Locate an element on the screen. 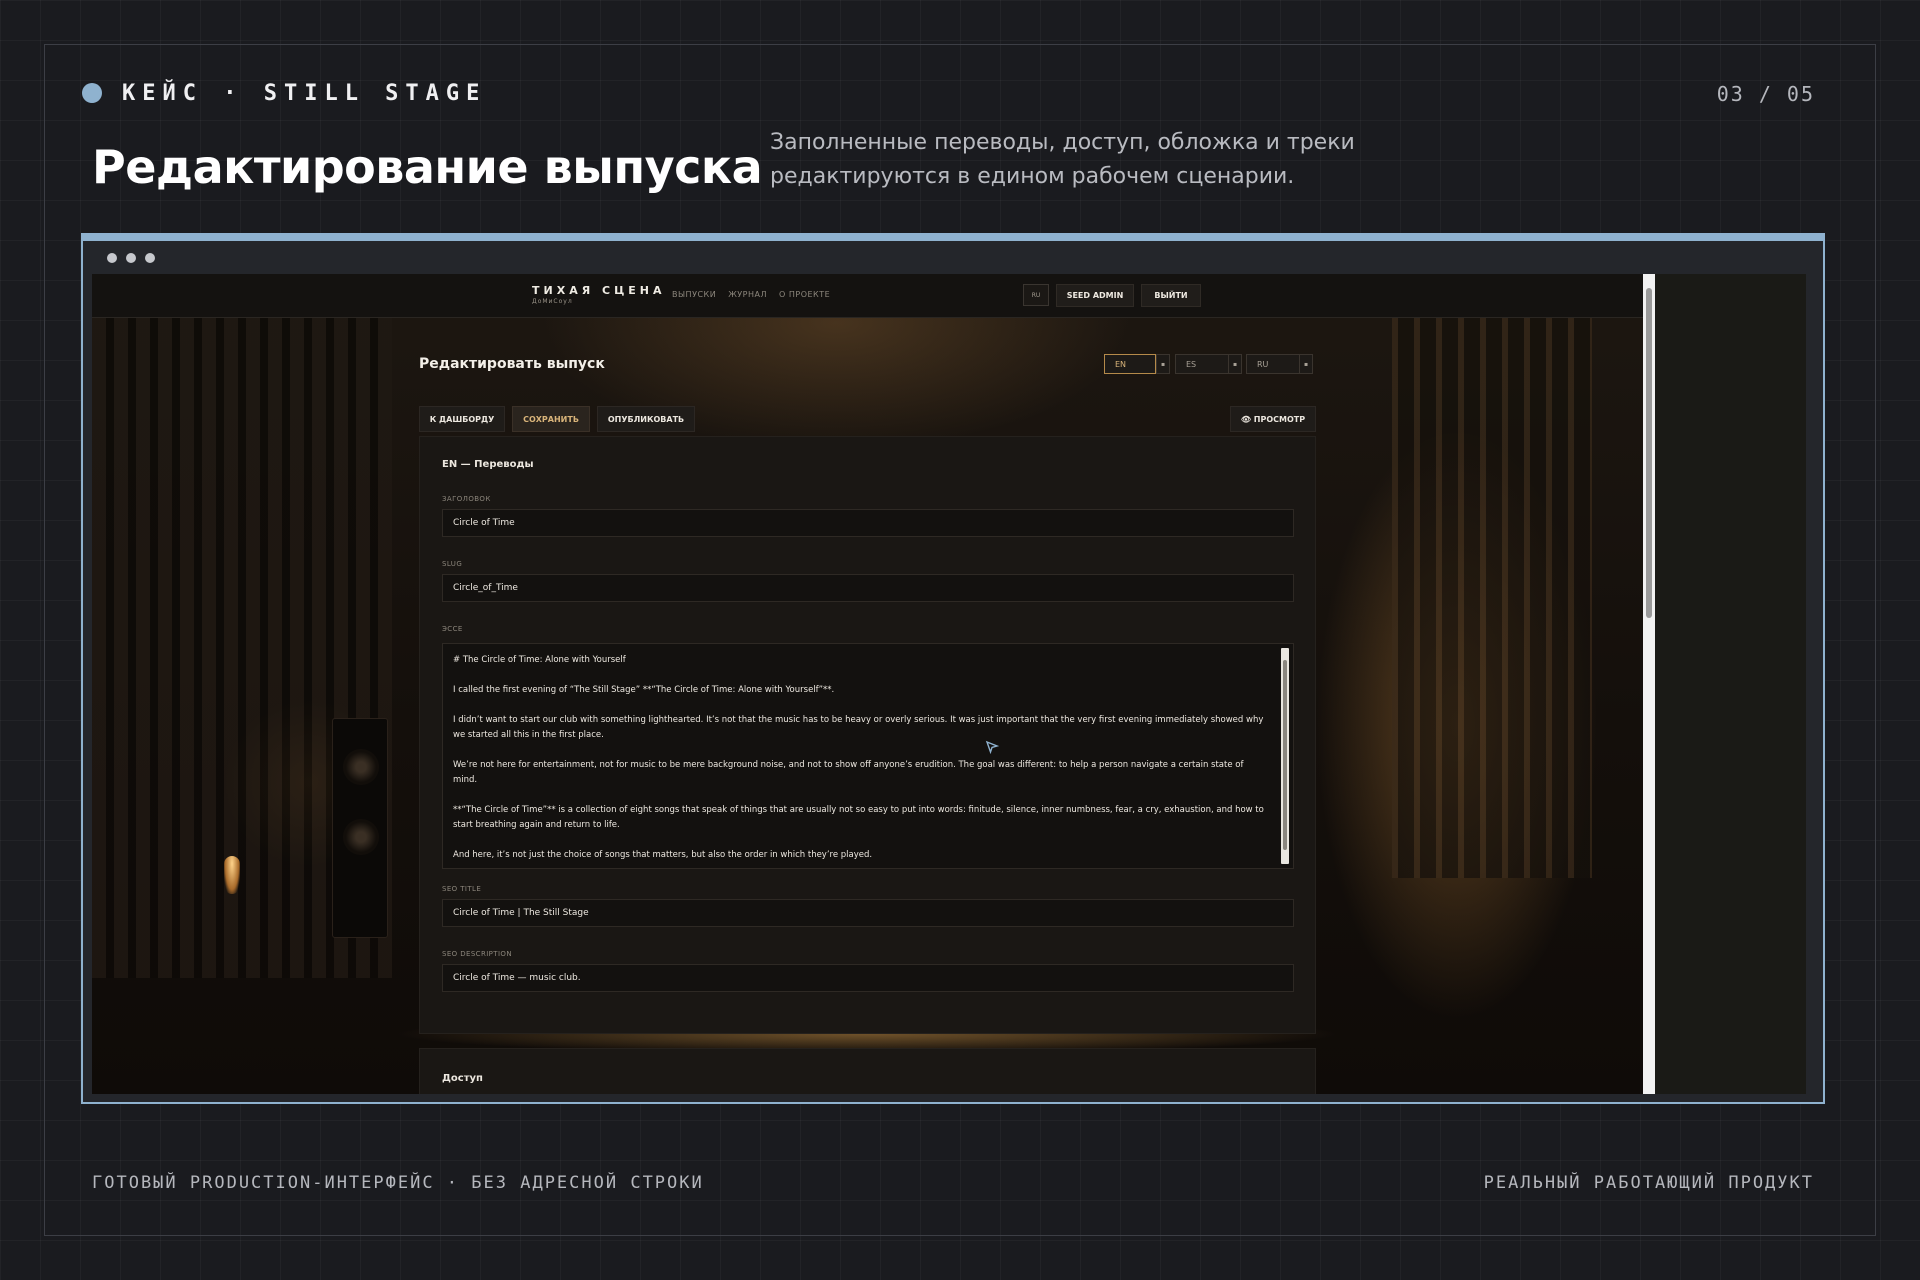  lang-en-menu-icon: ▪ is located at coordinates (1163, 364).